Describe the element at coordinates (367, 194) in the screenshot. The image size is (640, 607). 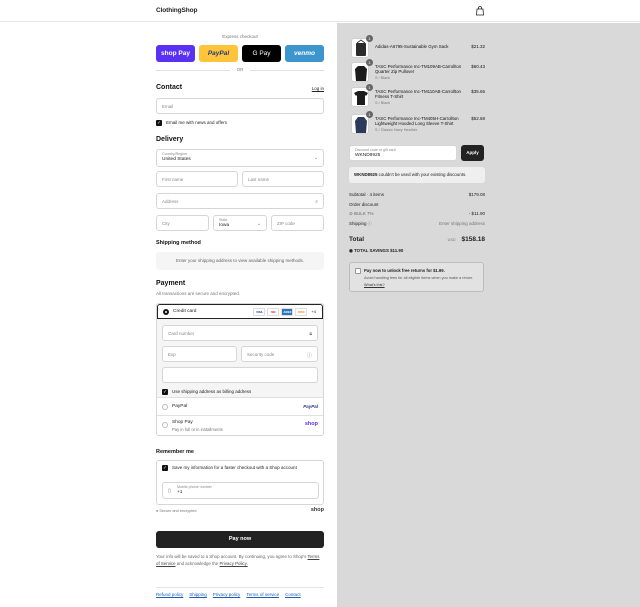
I see `subtotal-label: Subtotal · 4 items` at that location.